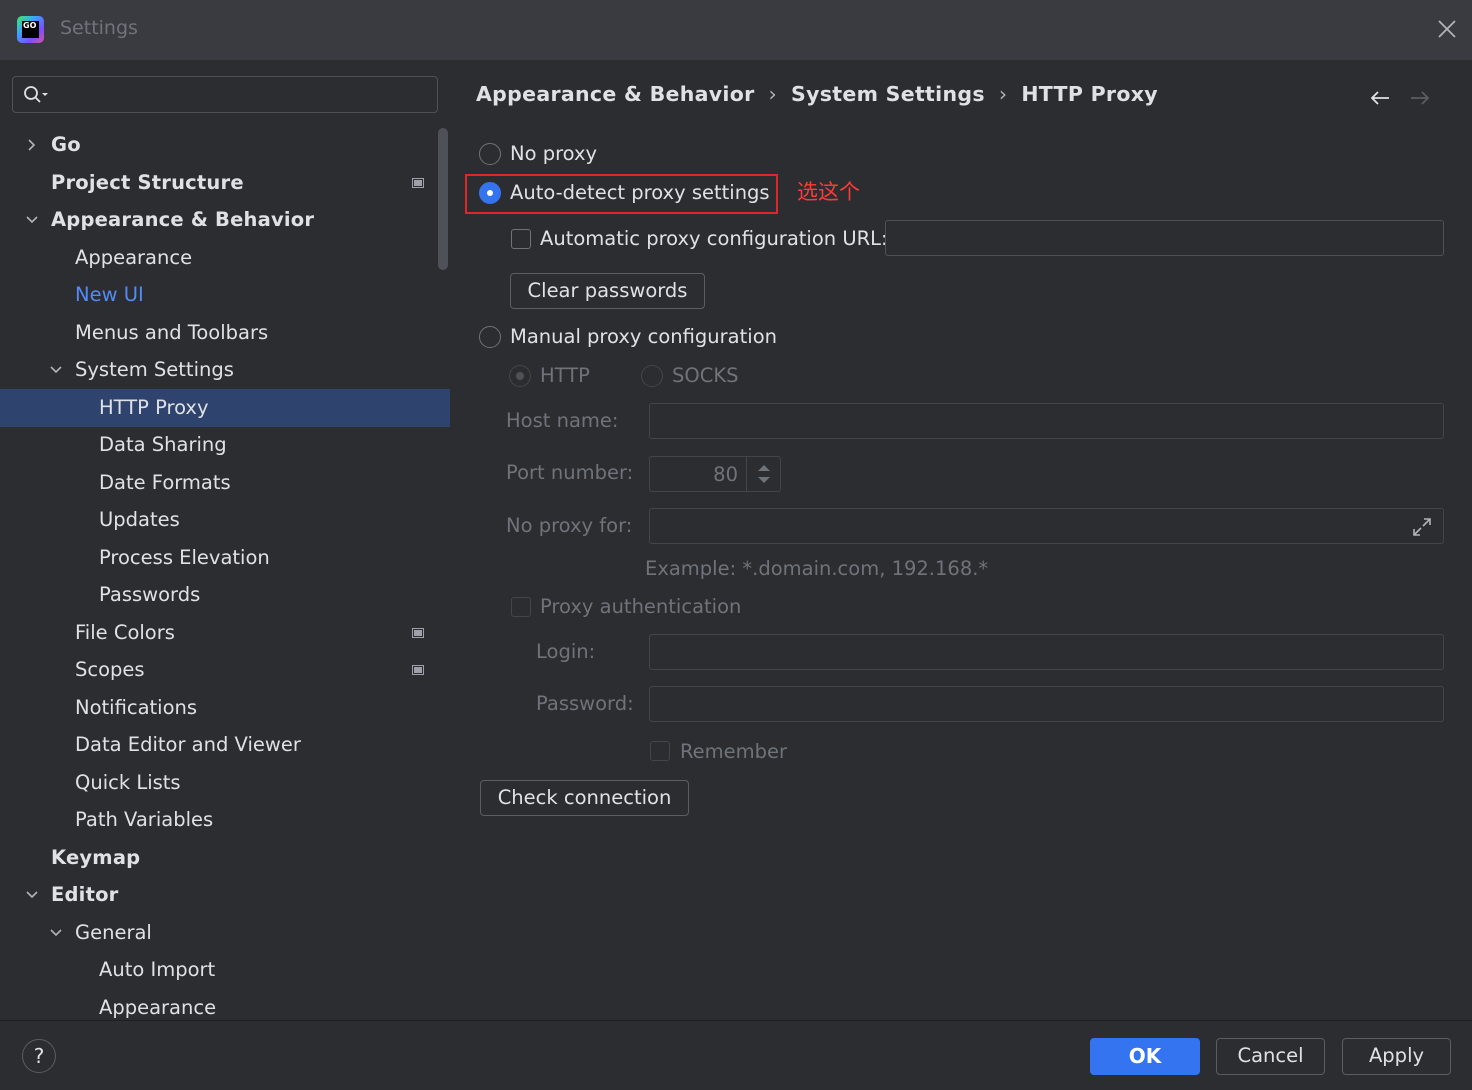 The width and height of the screenshot is (1472, 1090). What do you see at coordinates (566, 651) in the screenshot?
I see `login-label: Login:` at bounding box center [566, 651].